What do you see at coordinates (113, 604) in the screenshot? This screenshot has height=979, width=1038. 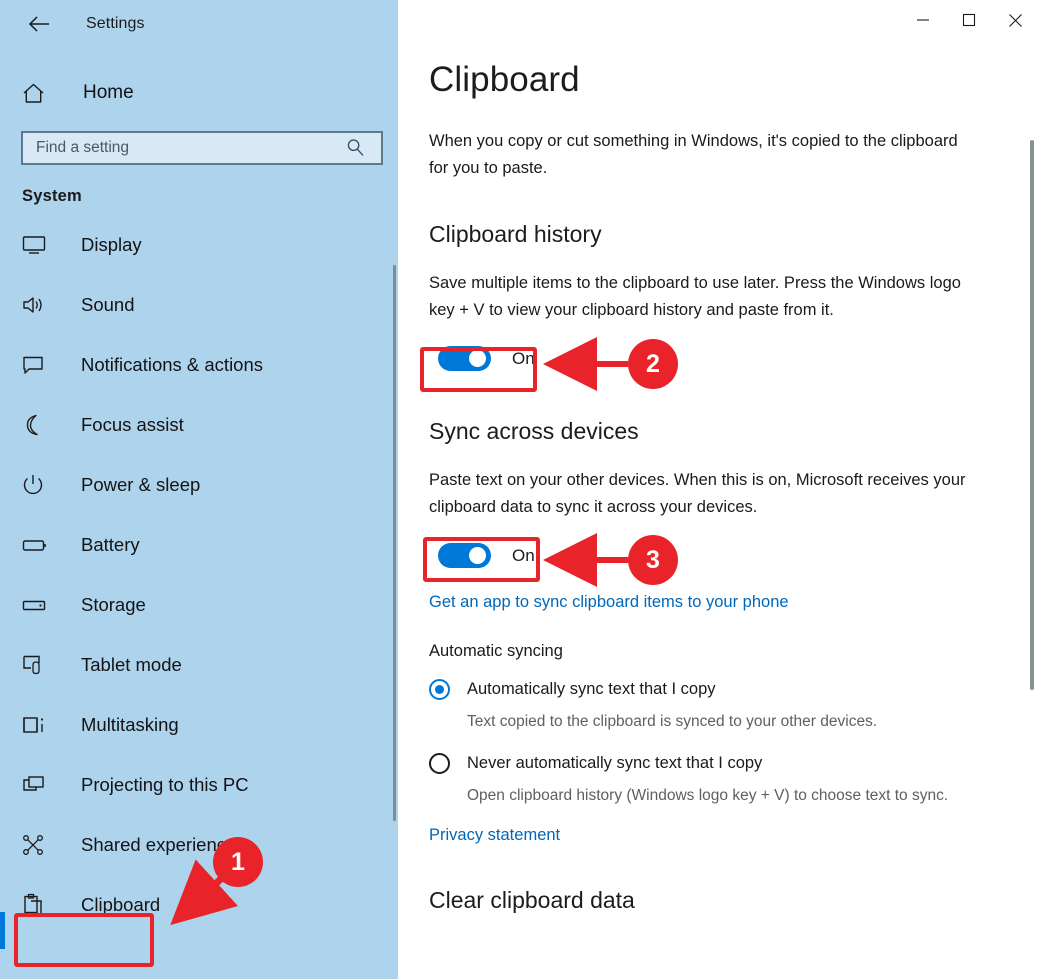 I see `sidebar-item-label: Storage` at bounding box center [113, 604].